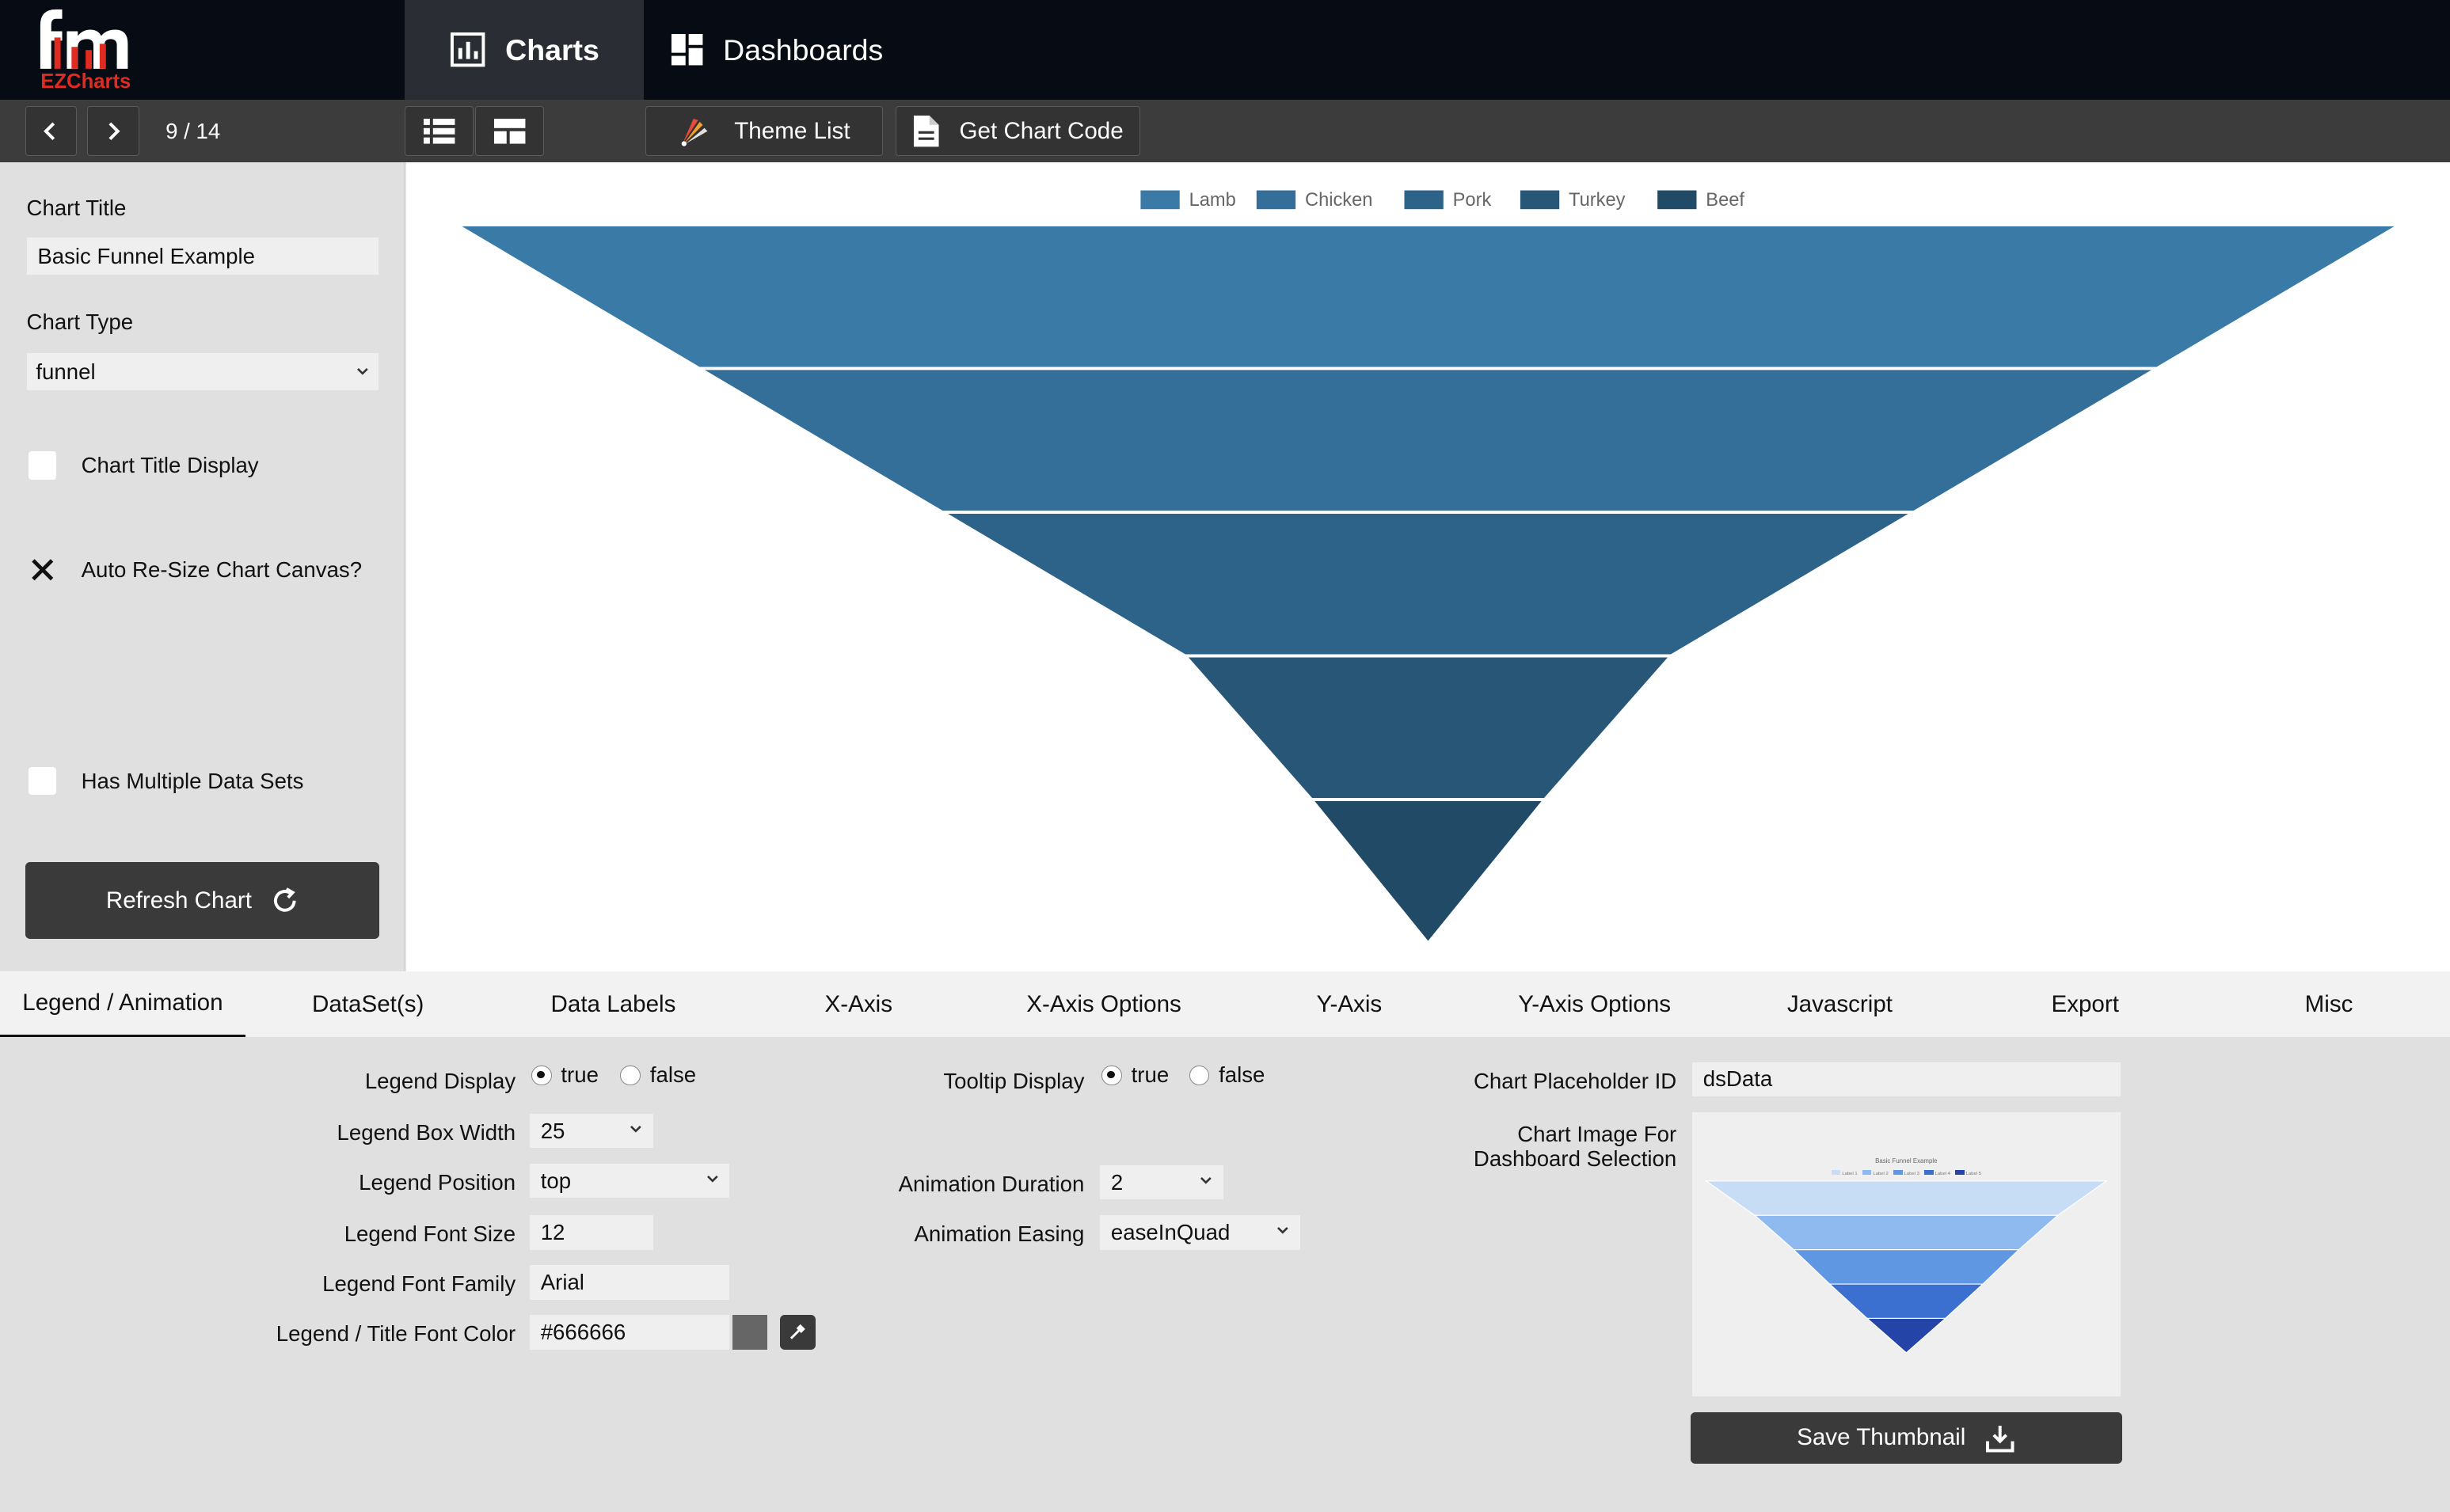  I want to click on legend-box-chicken, so click(1276, 200).